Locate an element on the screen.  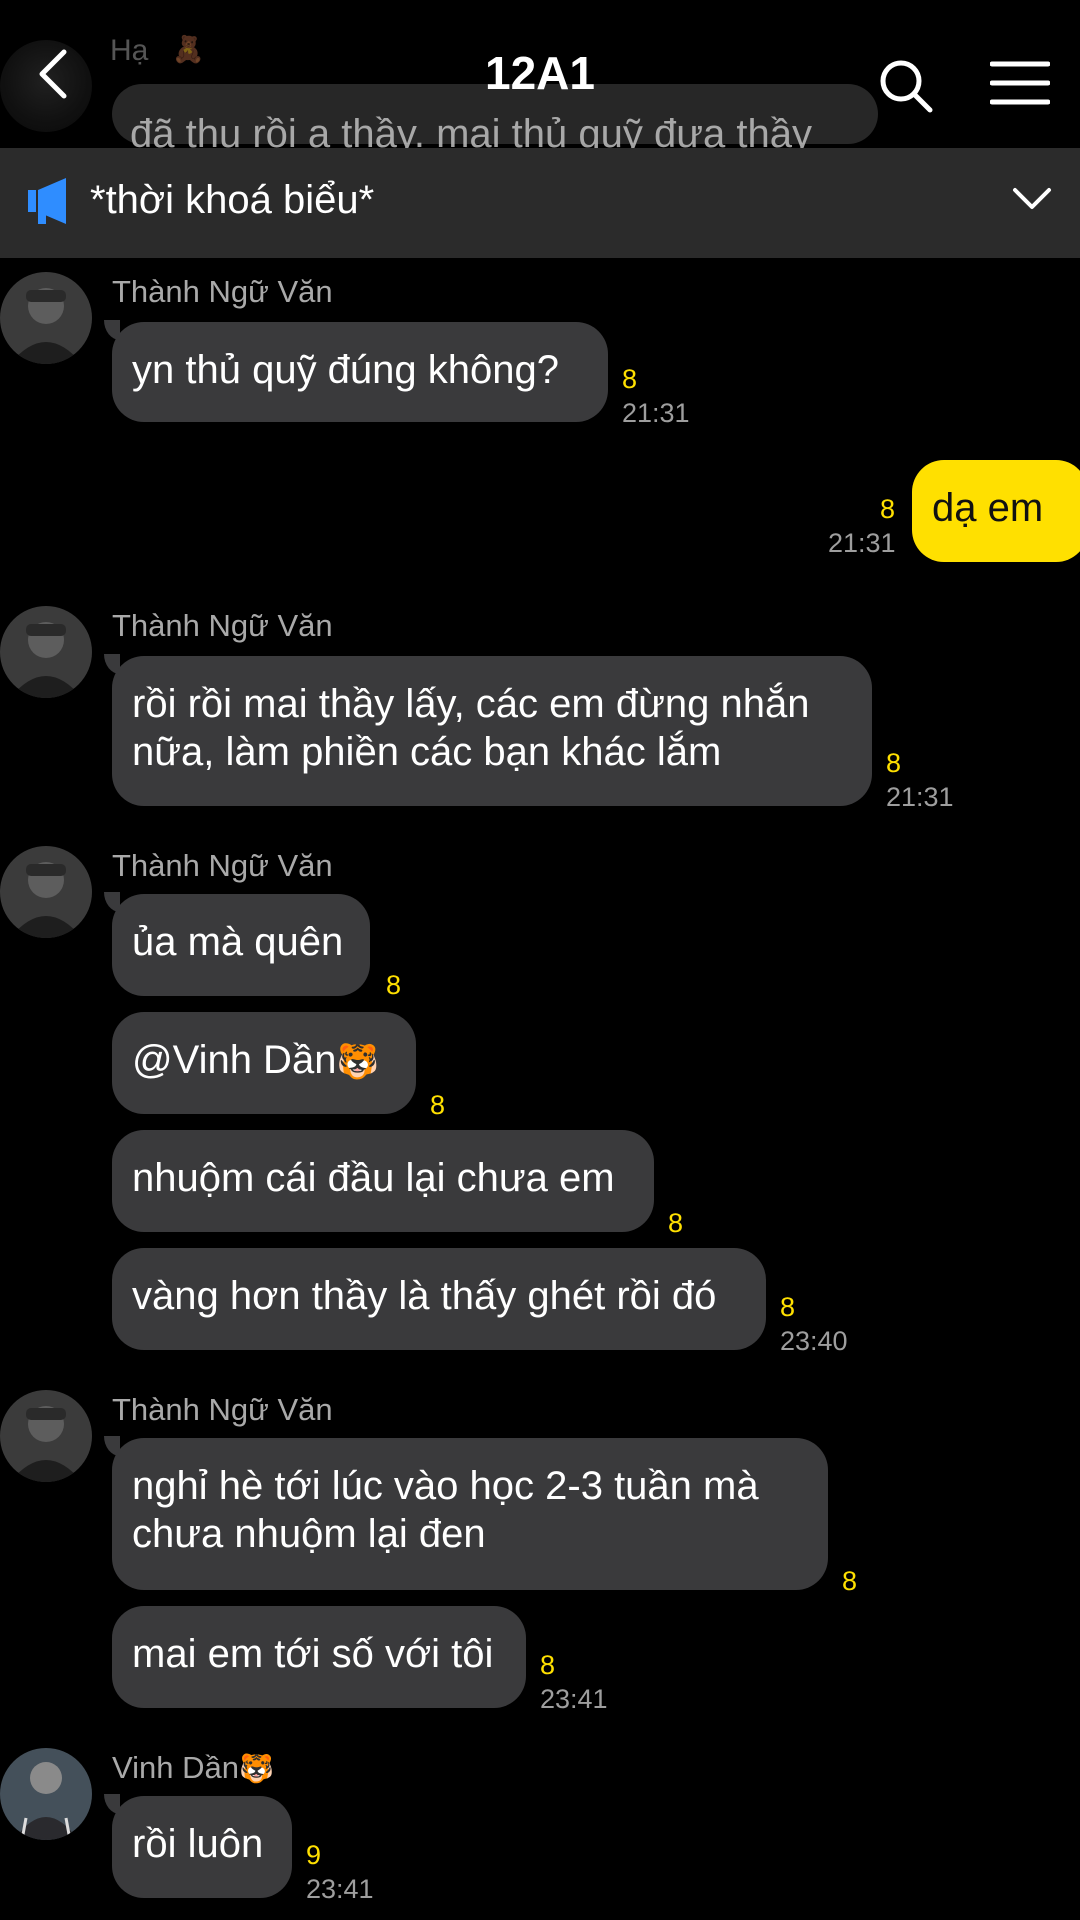
message-text: dạ em is located at coordinates (988, 508).